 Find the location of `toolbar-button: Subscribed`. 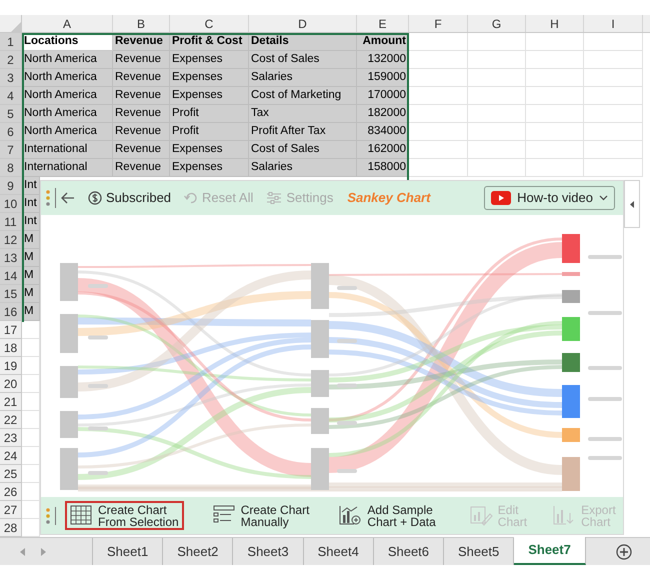

toolbar-button: Subscribed is located at coordinates (130, 198).